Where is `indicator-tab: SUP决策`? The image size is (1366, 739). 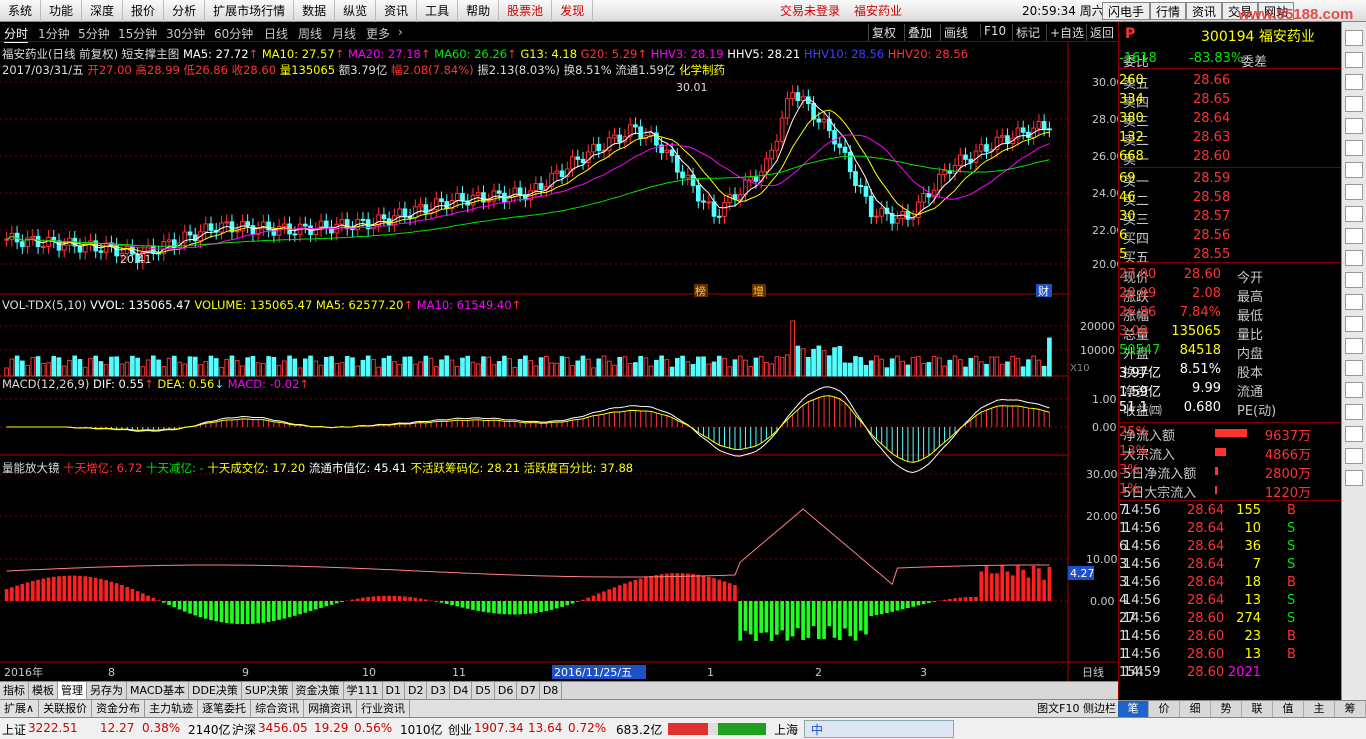 indicator-tab: SUP决策 is located at coordinates (267, 690).